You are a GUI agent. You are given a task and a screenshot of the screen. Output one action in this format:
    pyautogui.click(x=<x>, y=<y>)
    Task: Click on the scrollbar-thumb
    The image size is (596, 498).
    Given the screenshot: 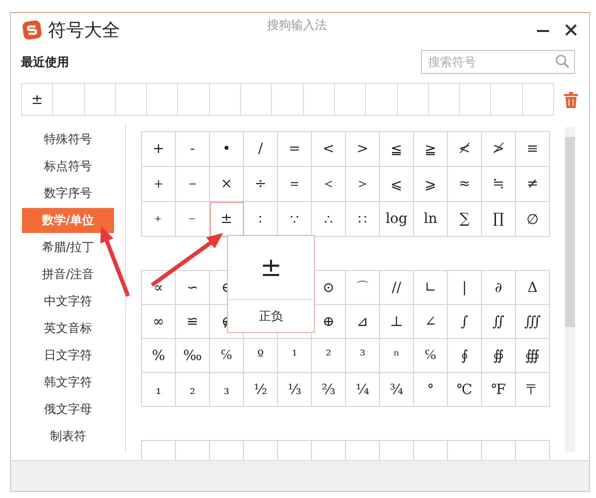 What is the action you would take?
    pyautogui.click(x=570, y=232)
    